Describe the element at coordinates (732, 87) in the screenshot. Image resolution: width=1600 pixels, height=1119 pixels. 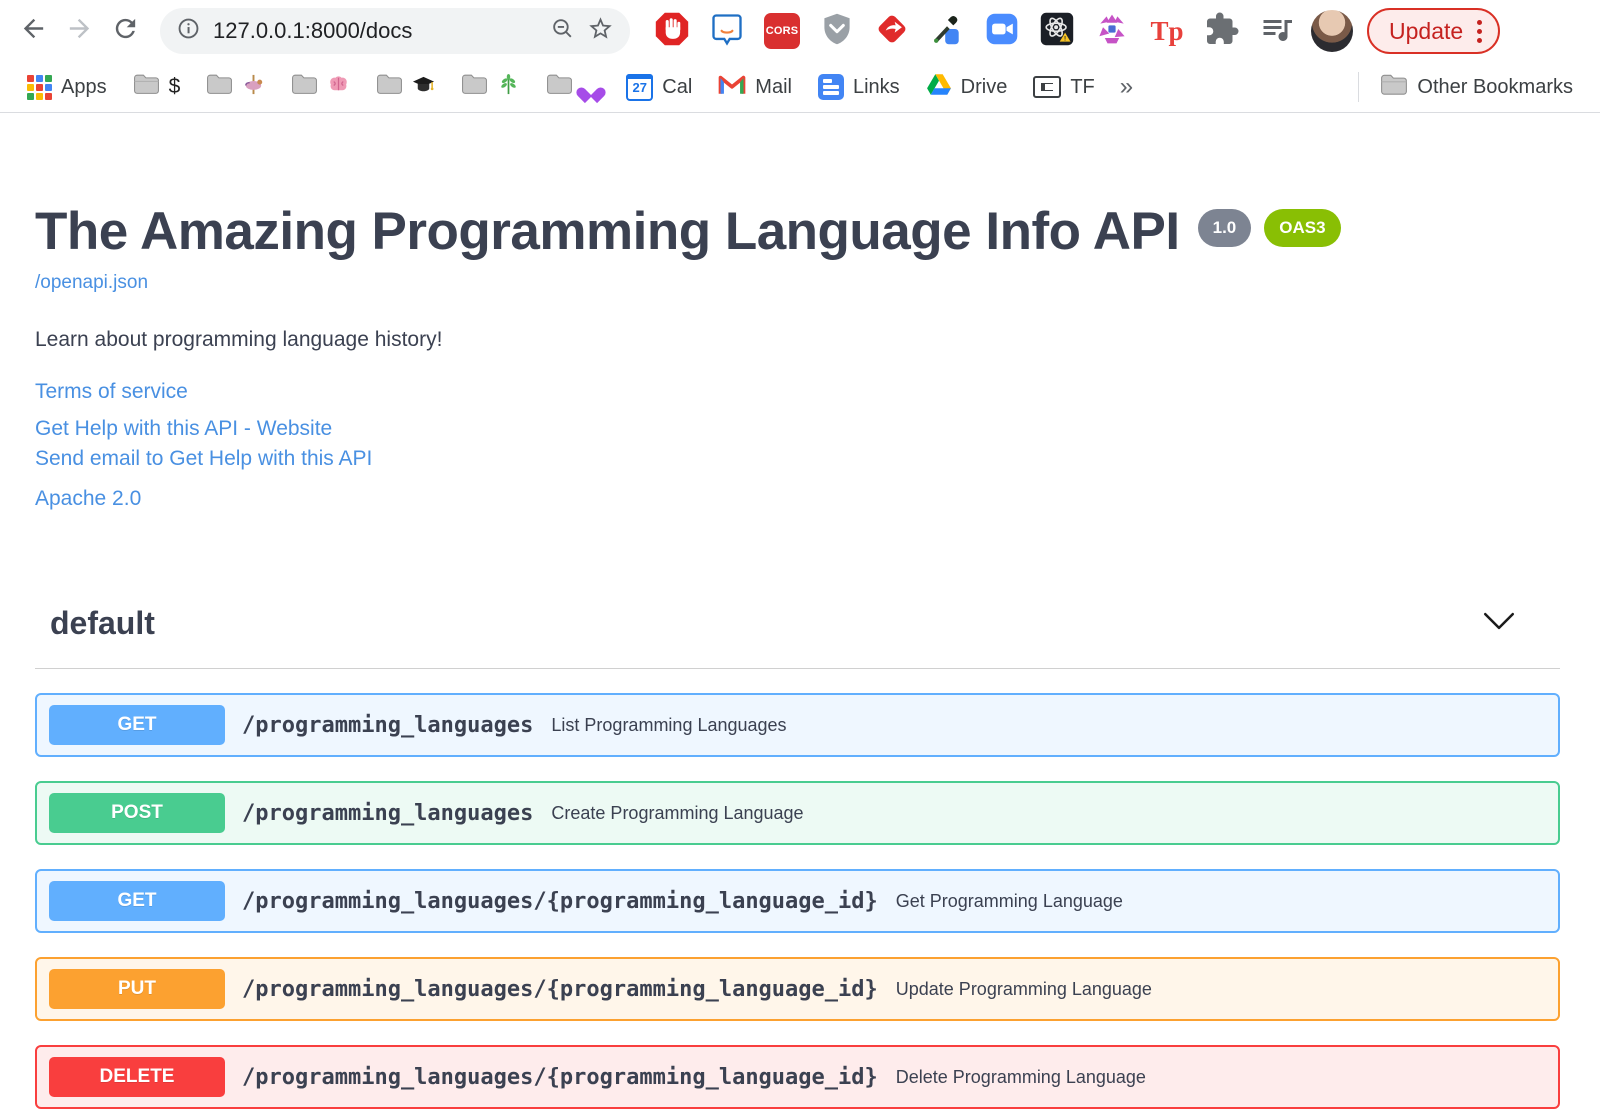
I see `gmail-icon` at that location.